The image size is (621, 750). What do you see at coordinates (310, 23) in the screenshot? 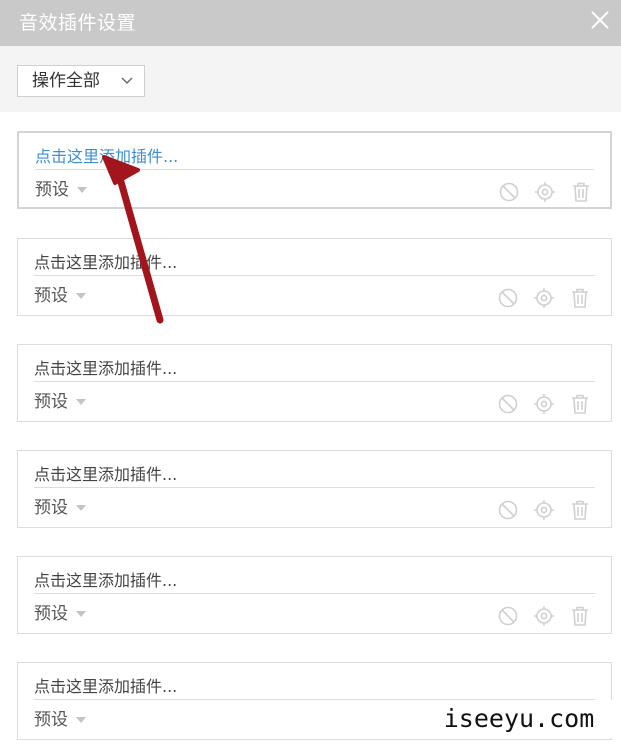
I see `title-bar: 音效插件设置` at bounding box center [310, 23].